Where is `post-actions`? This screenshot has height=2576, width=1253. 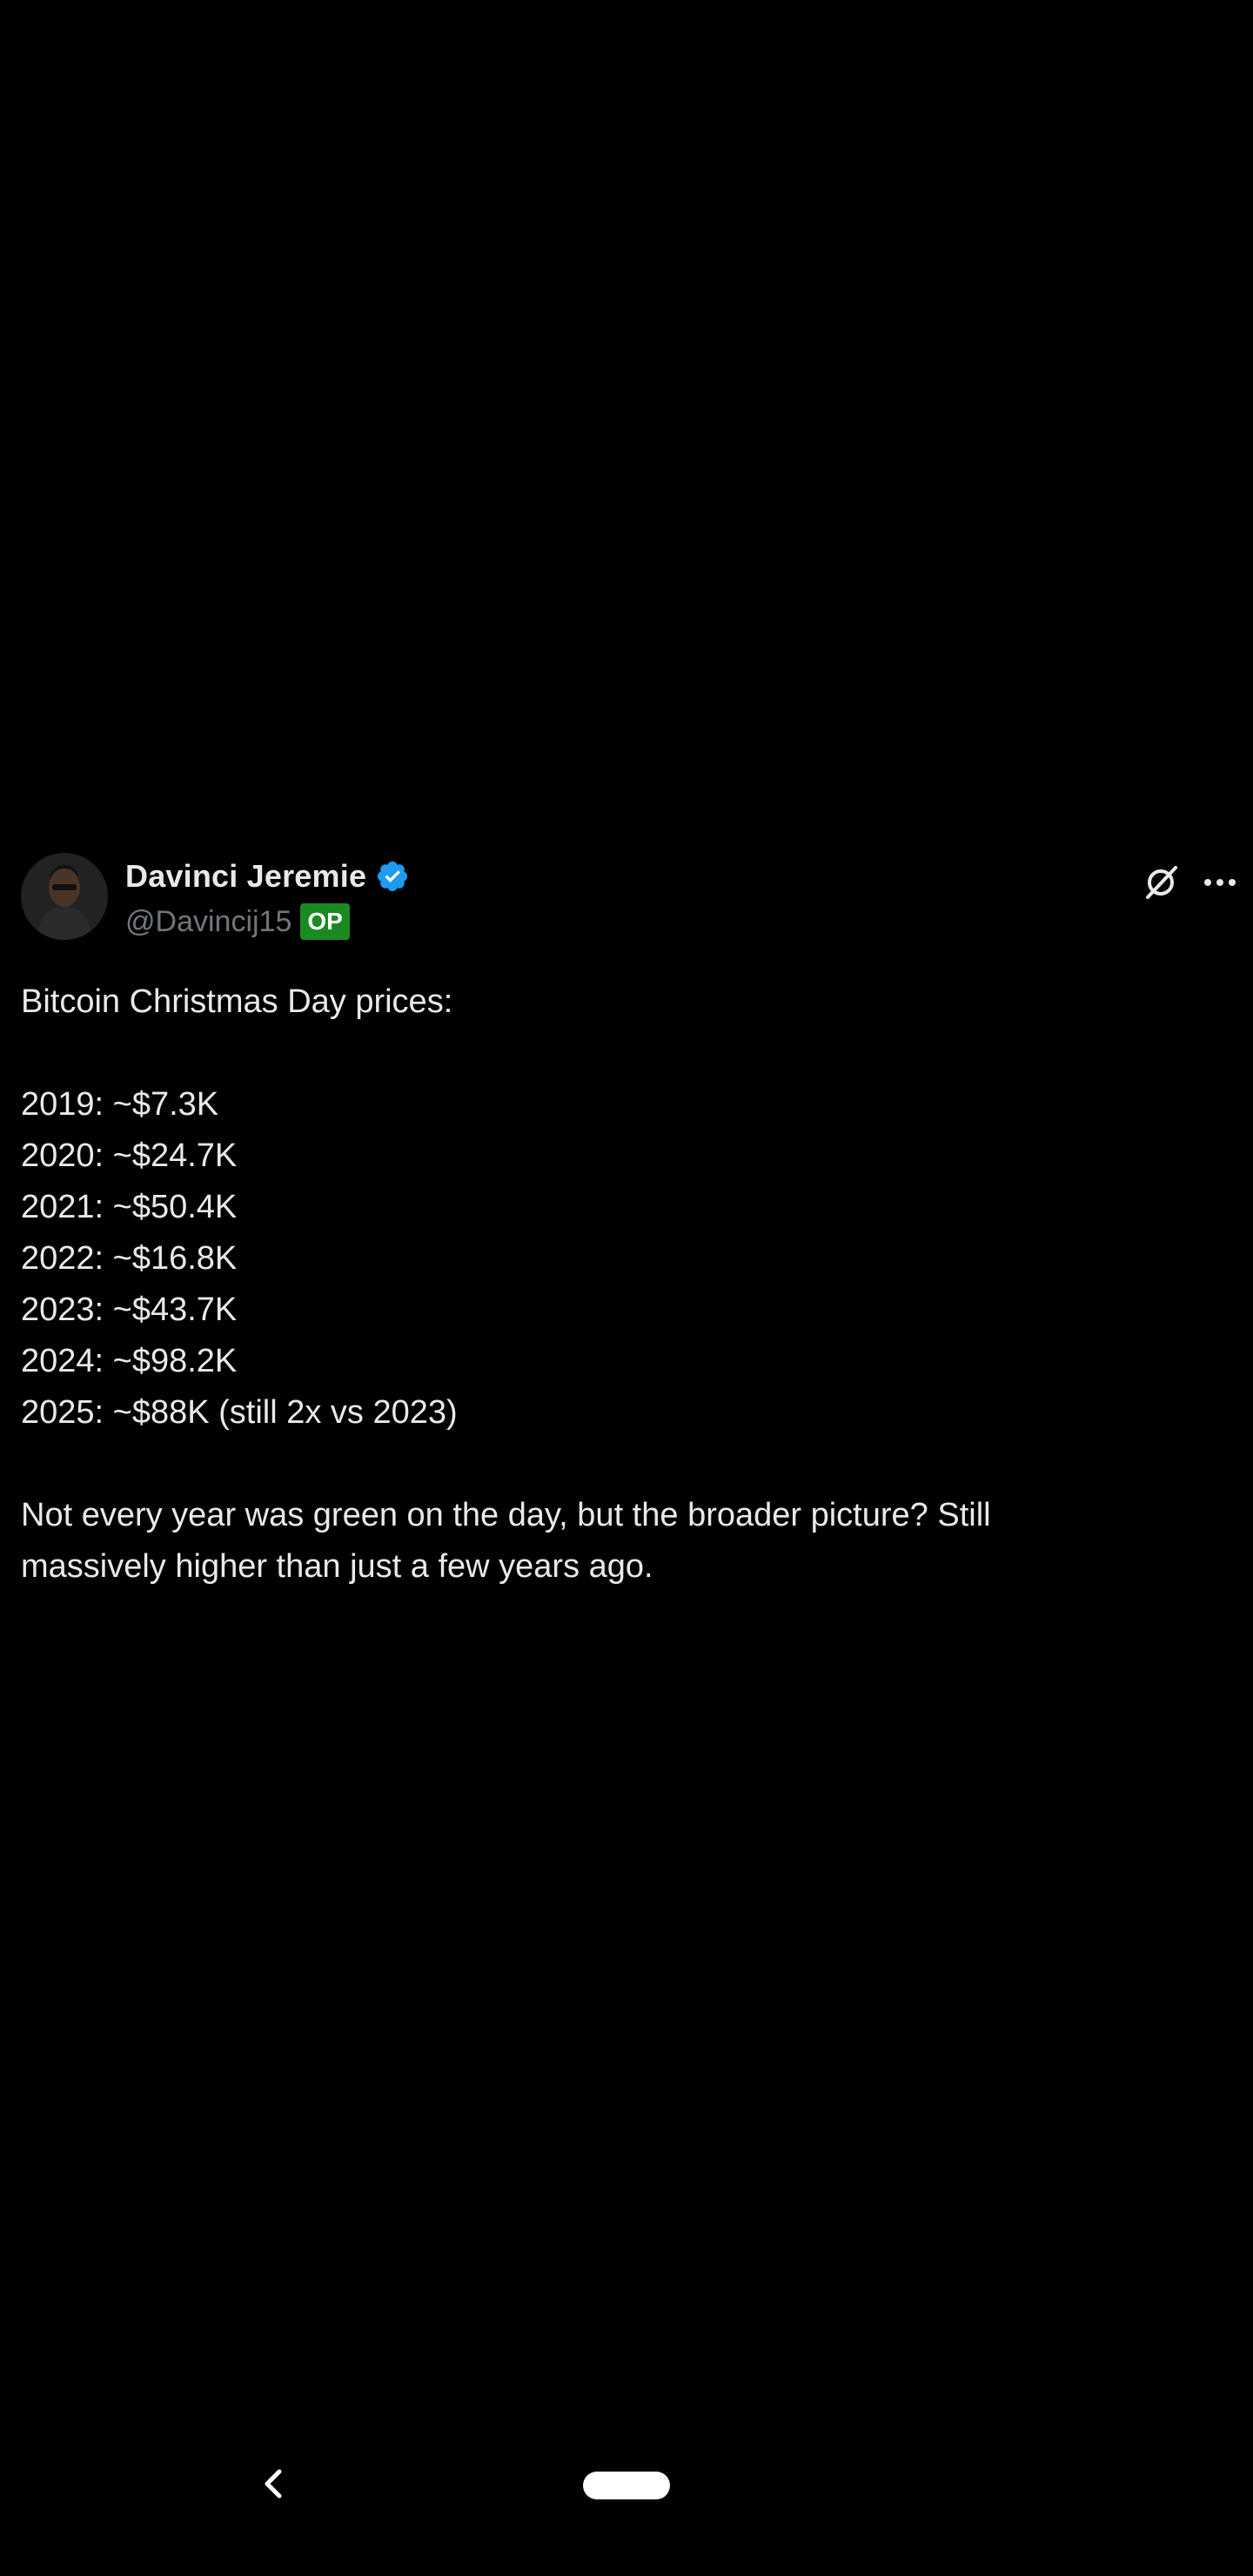 post-actions is located at coordinates (1190, 883).